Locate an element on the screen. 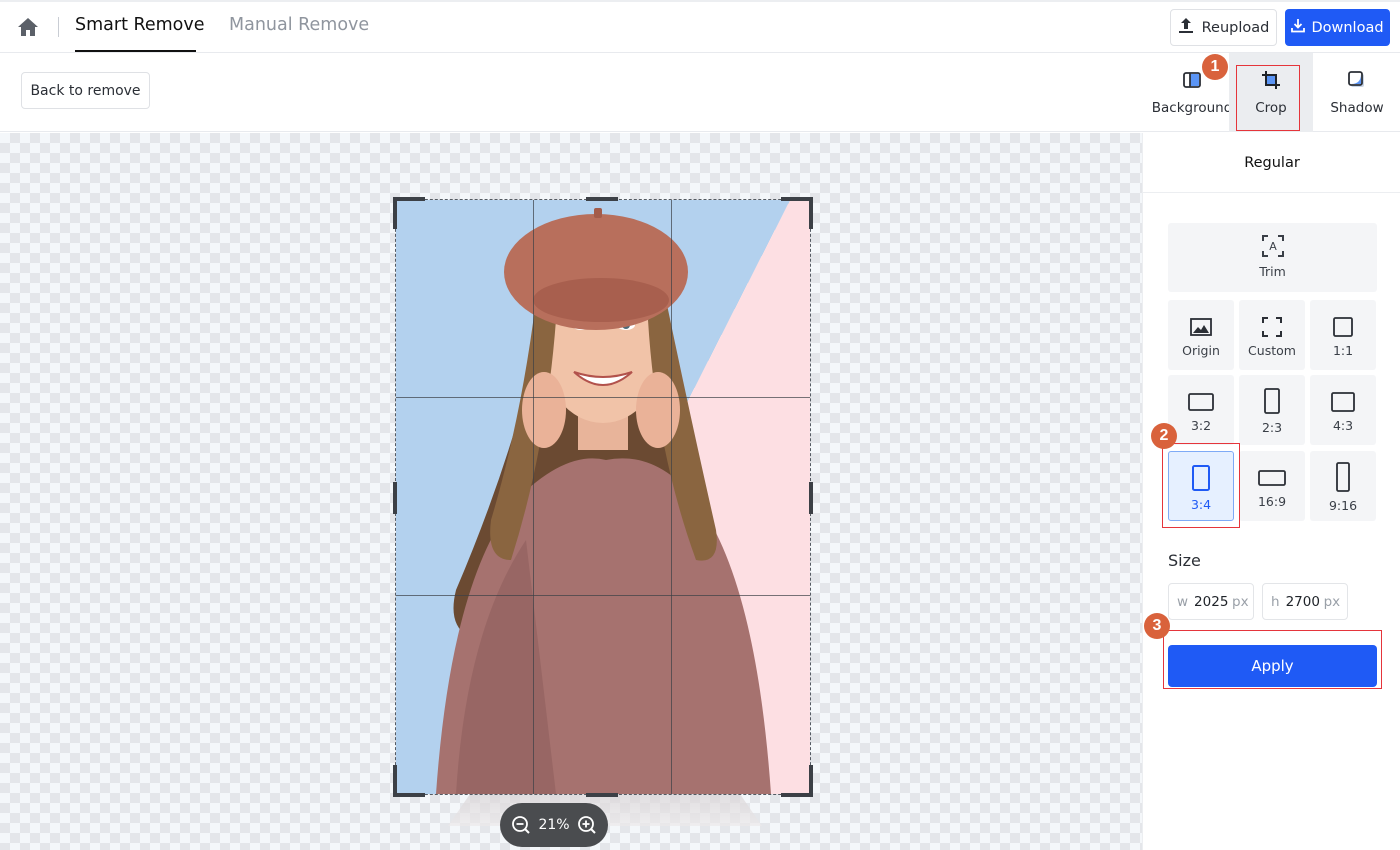 Image resolution: width=1400 pixels, height=850 pixels. nav-divider is located at coordinates (58, 27).